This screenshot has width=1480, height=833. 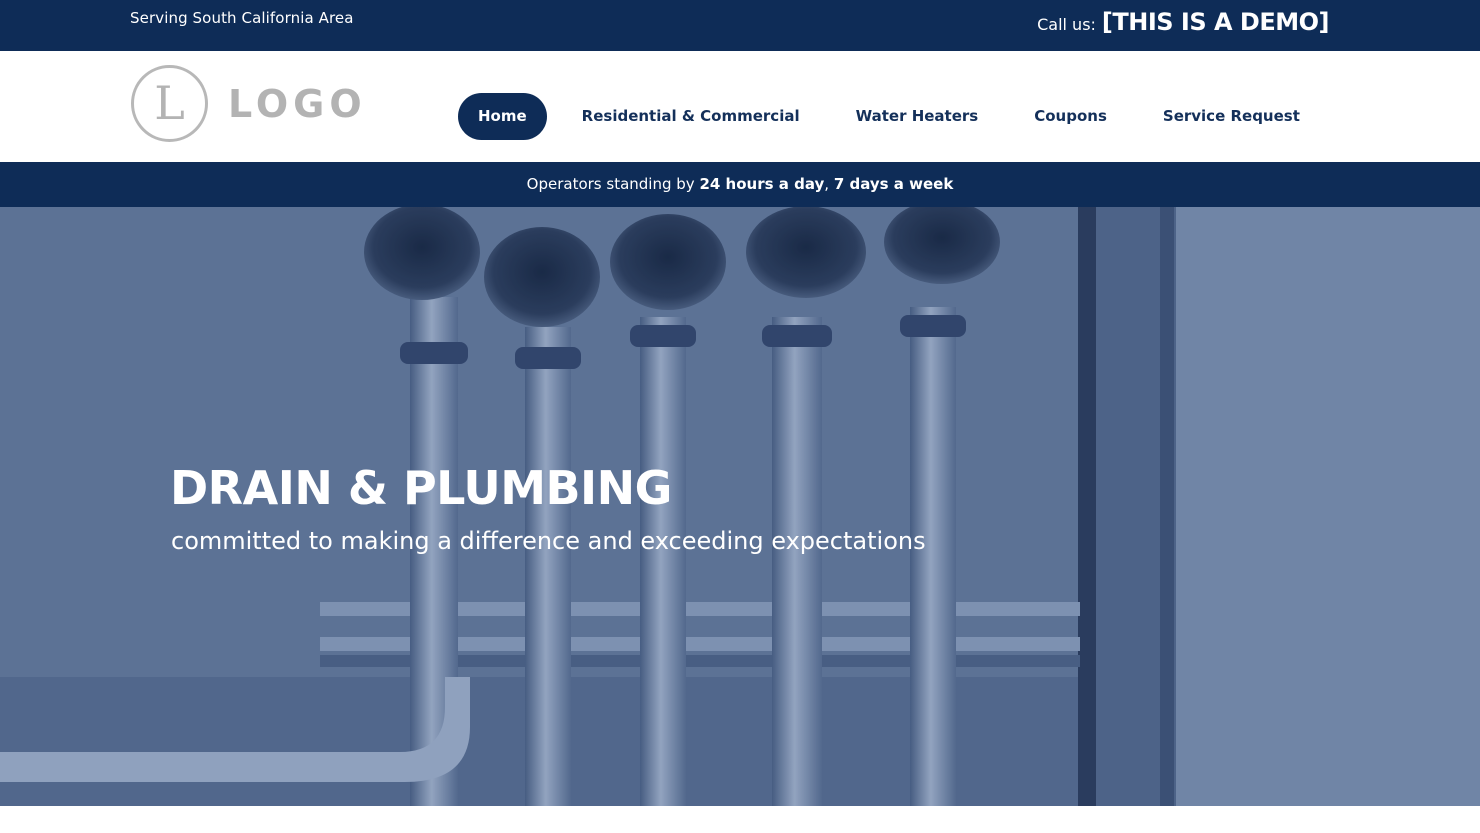 I want to click on call-us: Call us: [THIS IS A DEMO], so click(x=1183, y=22).